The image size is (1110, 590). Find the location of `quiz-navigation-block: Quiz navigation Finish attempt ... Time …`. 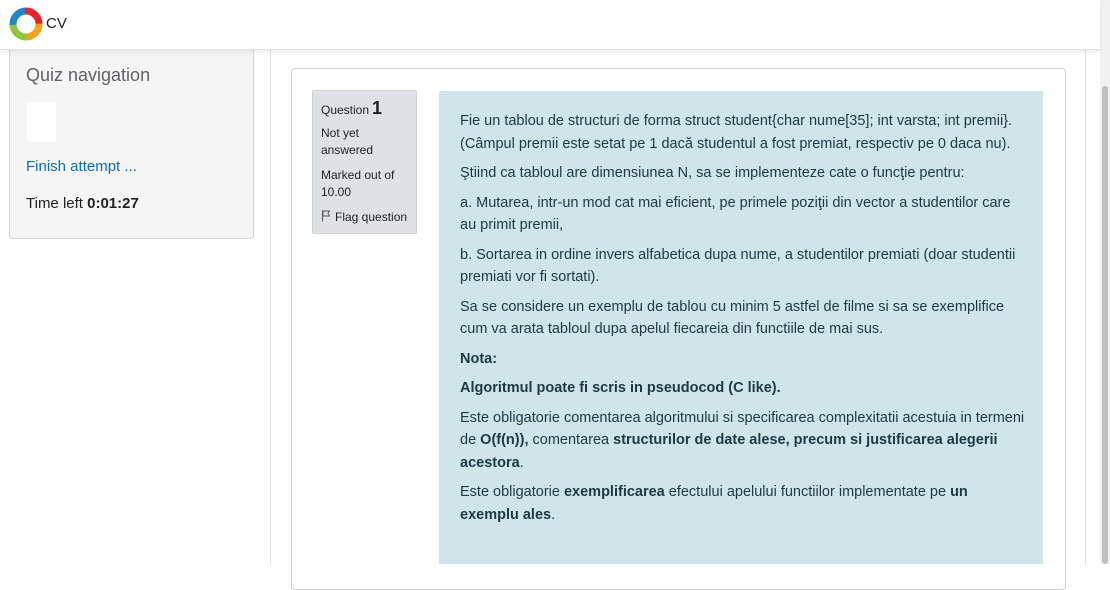

quiz-navigation-block: Quiz navigation Finish attempt ... Time … is located at coordinates (131, 144).